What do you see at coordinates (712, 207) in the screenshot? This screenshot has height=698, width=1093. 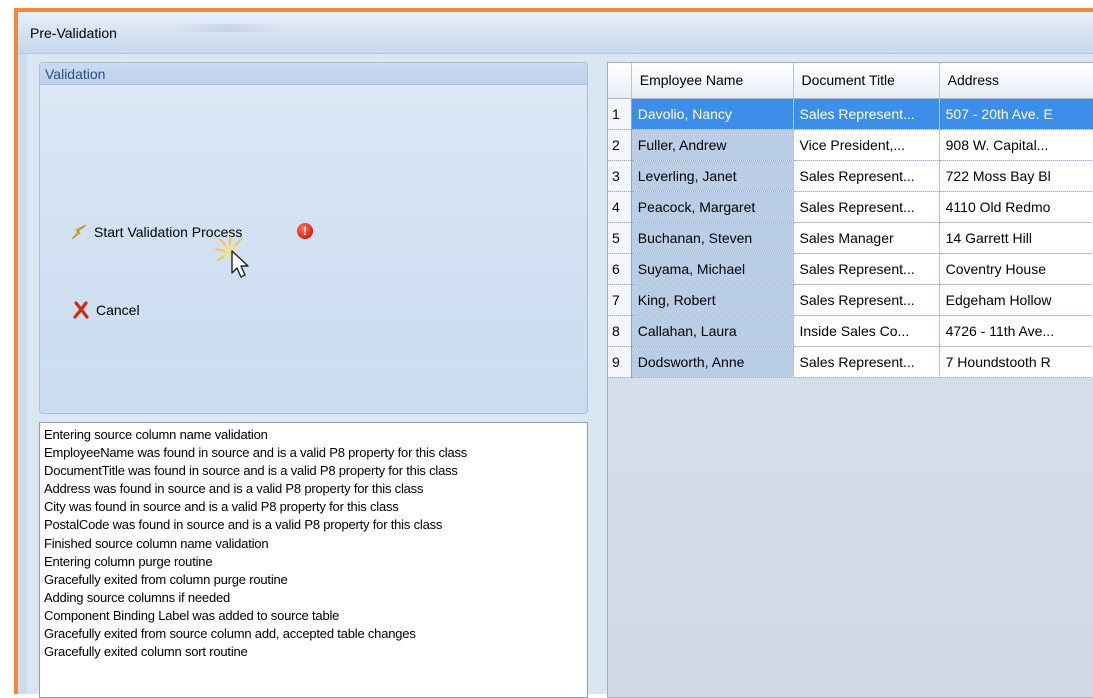 I see `employee-name-cell: Peacock, Margaret` at bounding box center [712, 207].